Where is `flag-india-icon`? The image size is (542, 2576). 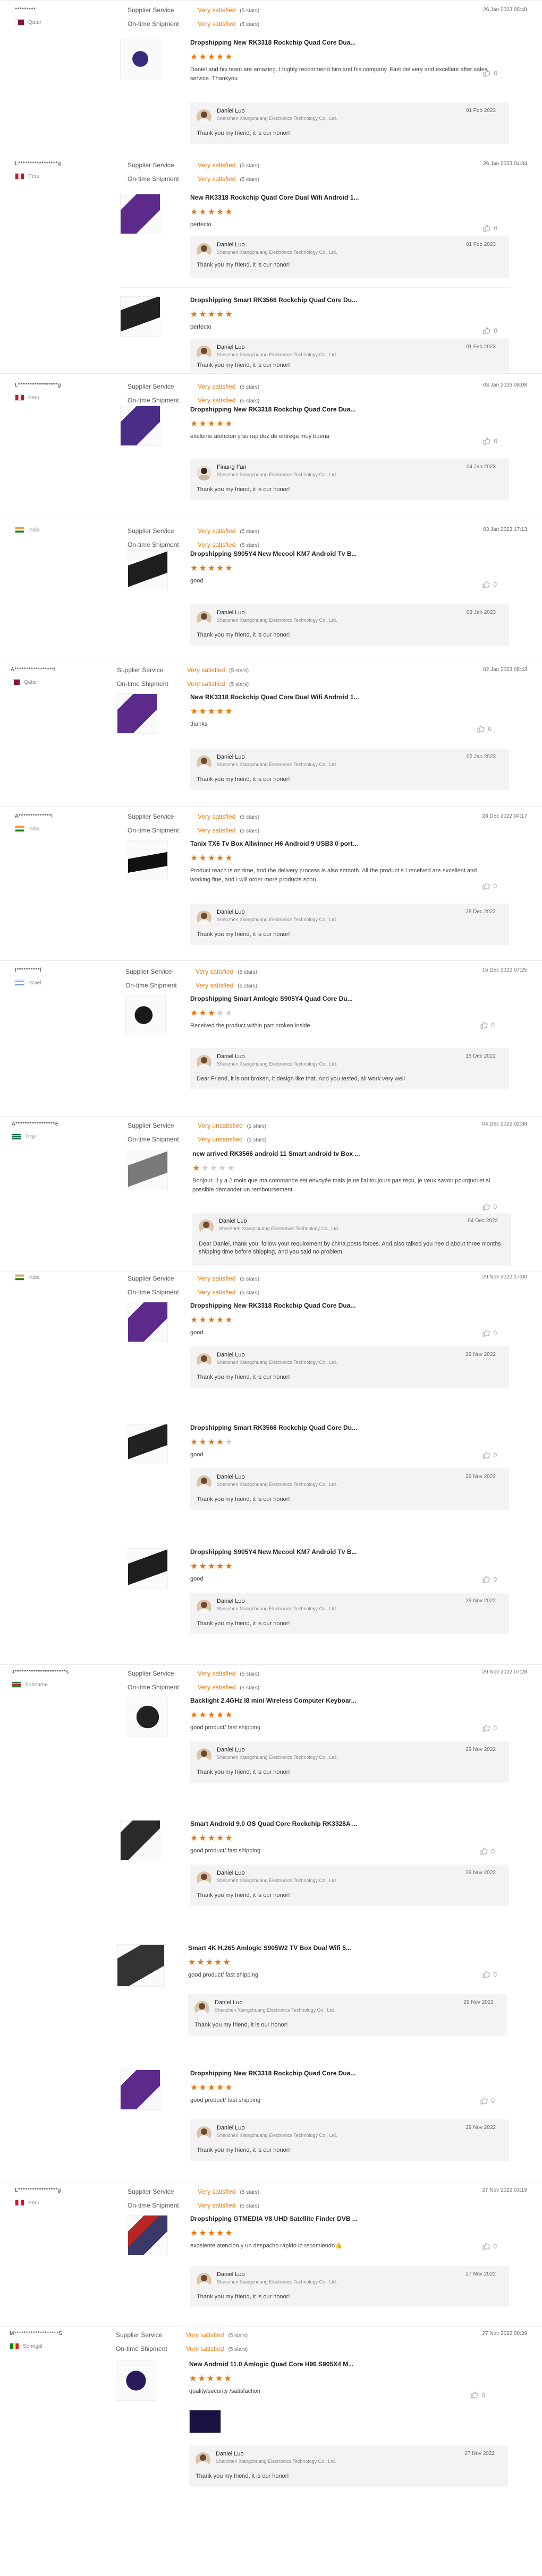 flag-india-icon is located at coordinates (19, 1277).